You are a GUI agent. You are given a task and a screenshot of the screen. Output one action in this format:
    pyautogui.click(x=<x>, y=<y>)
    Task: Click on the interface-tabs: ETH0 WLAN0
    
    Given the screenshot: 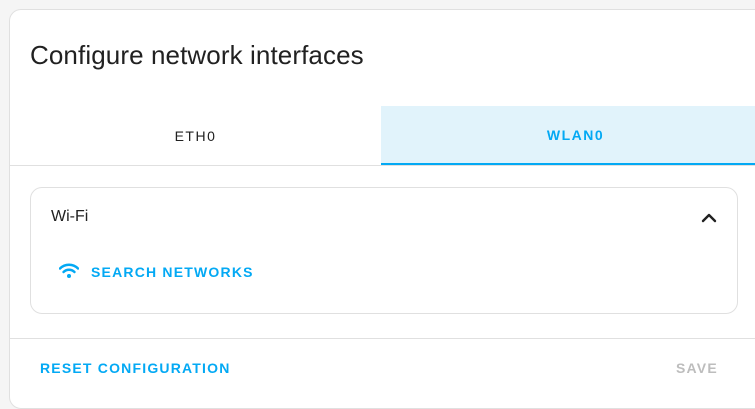 What is the action you would take?
    pyautogui.click(x=382, y=136)
    